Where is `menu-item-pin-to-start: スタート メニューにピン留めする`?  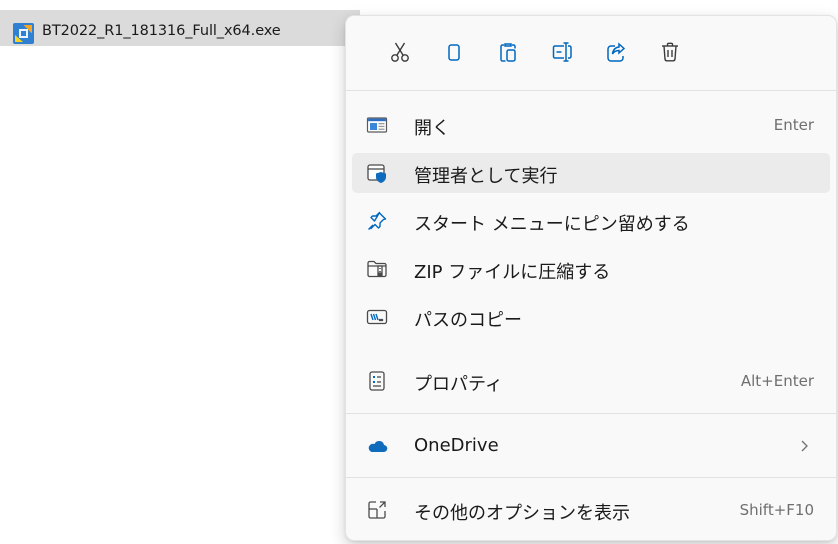 menu-item-pin-to-start: スタート メニューにピン留めする is located at coordinates (591, 221).